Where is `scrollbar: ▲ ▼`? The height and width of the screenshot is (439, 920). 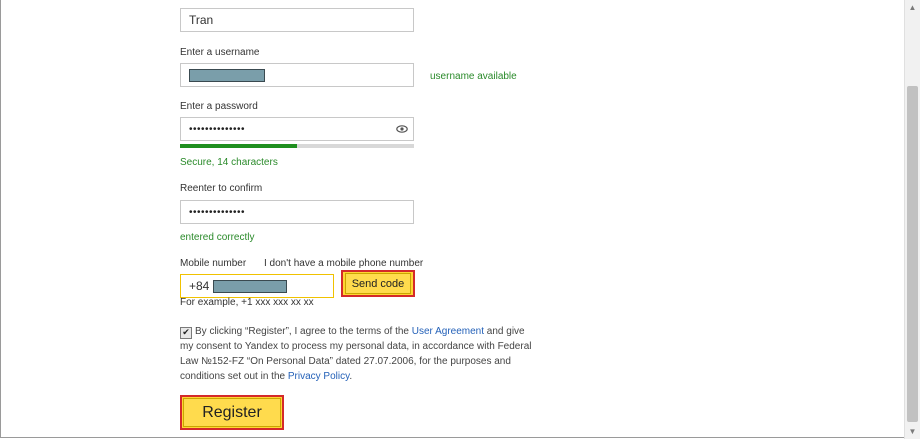 scrollbar: ▲ ▼ is located at coordinates (912, 219).